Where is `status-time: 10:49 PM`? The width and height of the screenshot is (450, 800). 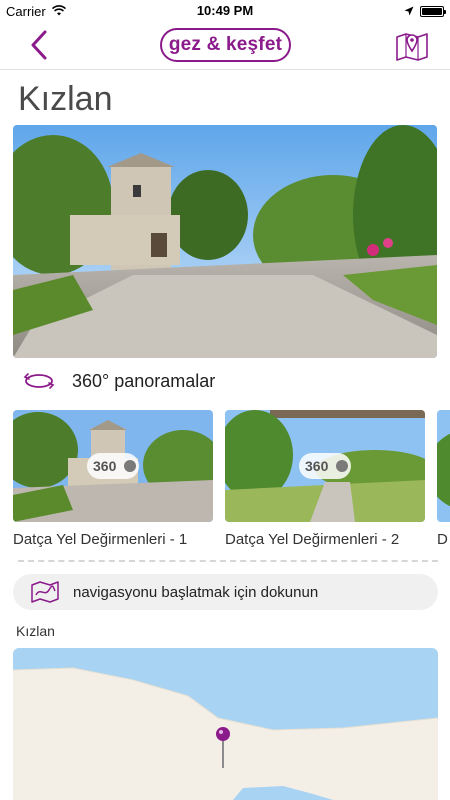 status-time: 10:49 PM is located at coordinates (225, 10).